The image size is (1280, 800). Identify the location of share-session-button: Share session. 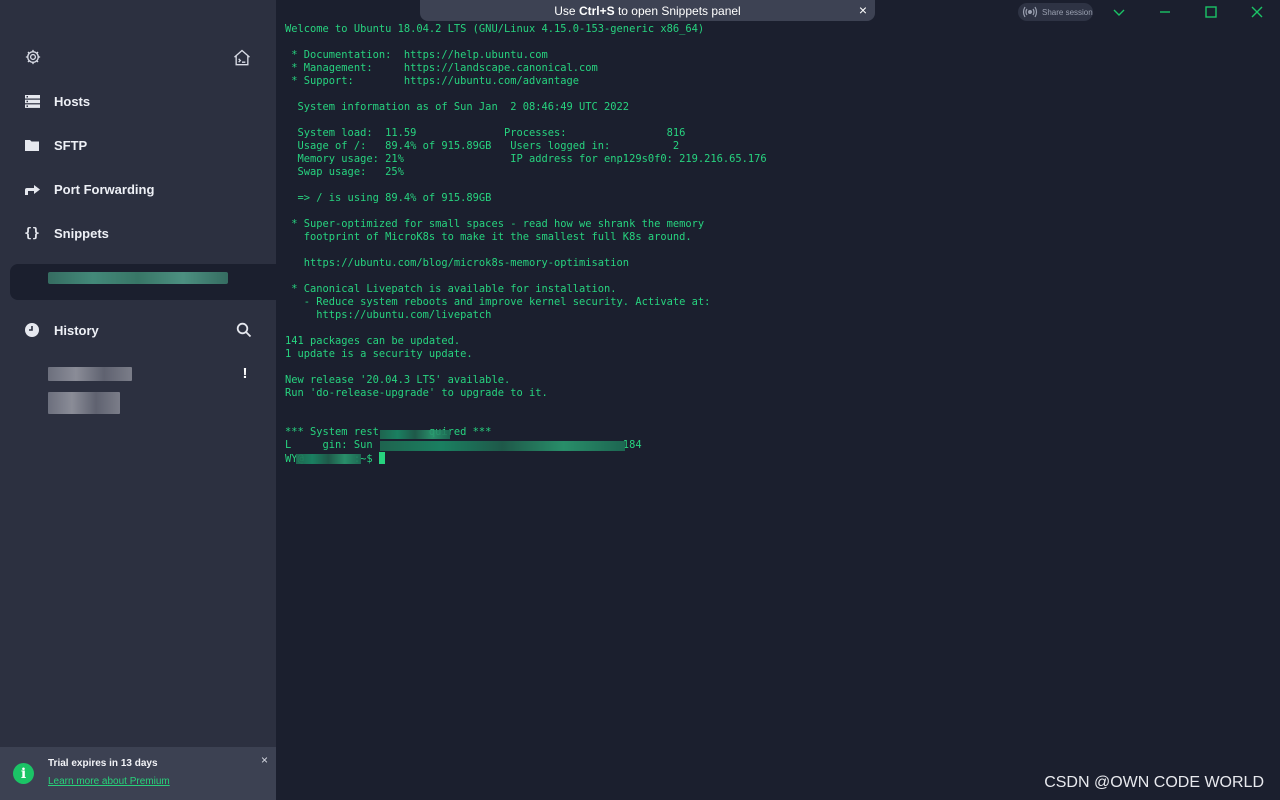
(1055, 12).